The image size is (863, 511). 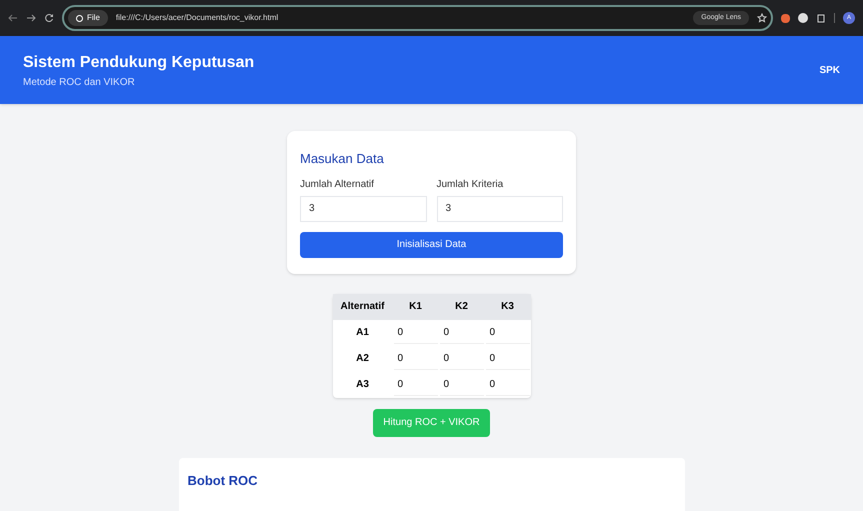 What do you see at coordinates (342, 159) in the screenshot?
I see `card-title: Masukan Data` at bounding box center [342, 159].